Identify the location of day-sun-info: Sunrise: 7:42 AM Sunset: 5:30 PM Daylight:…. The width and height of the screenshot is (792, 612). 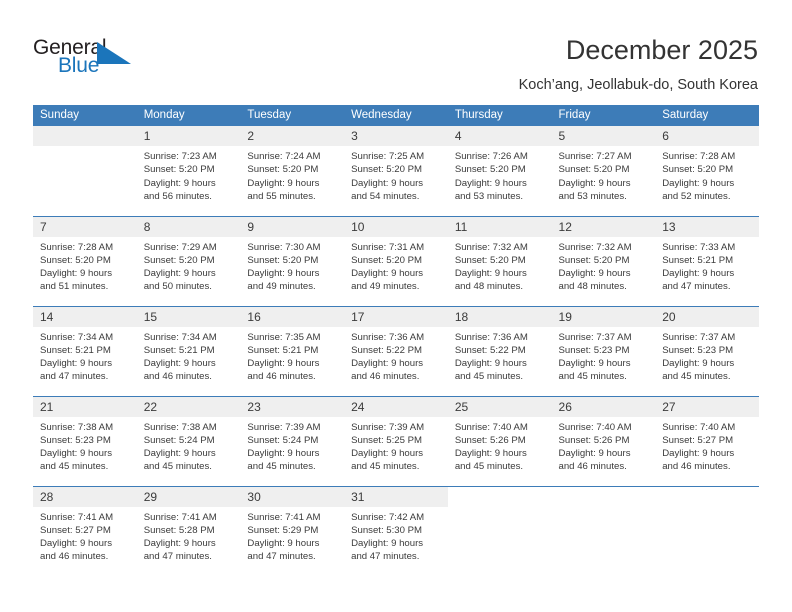
(396, 535).